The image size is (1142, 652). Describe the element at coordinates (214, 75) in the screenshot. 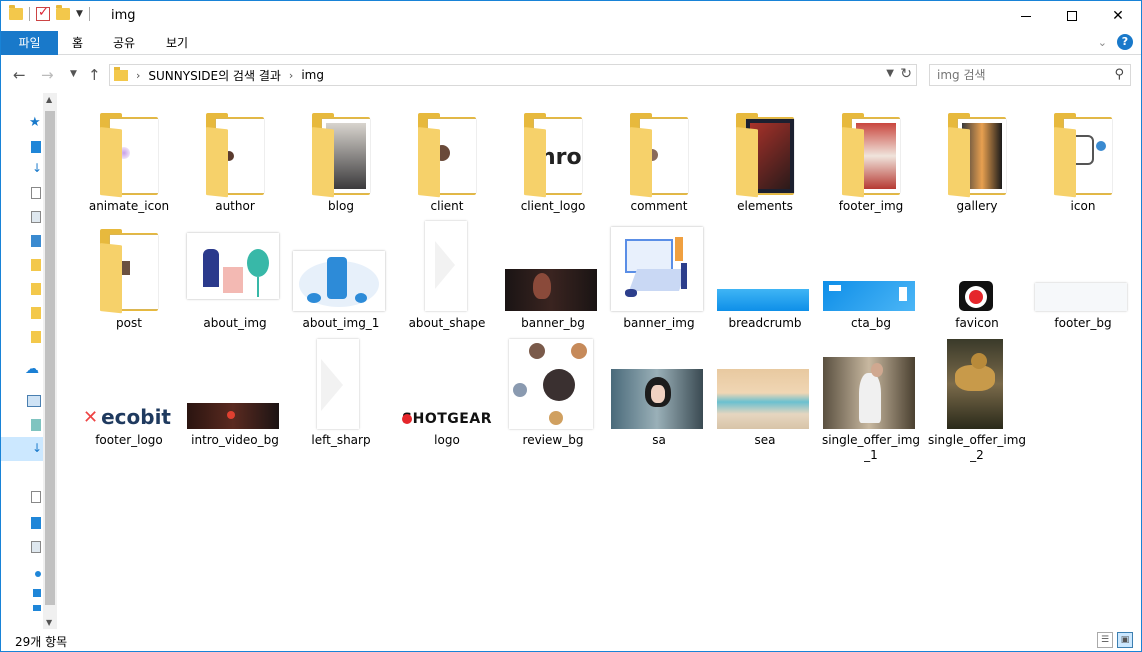

I see `breadcrumb-search-results: SUNNYSIDE의 검색 결과` at that location.